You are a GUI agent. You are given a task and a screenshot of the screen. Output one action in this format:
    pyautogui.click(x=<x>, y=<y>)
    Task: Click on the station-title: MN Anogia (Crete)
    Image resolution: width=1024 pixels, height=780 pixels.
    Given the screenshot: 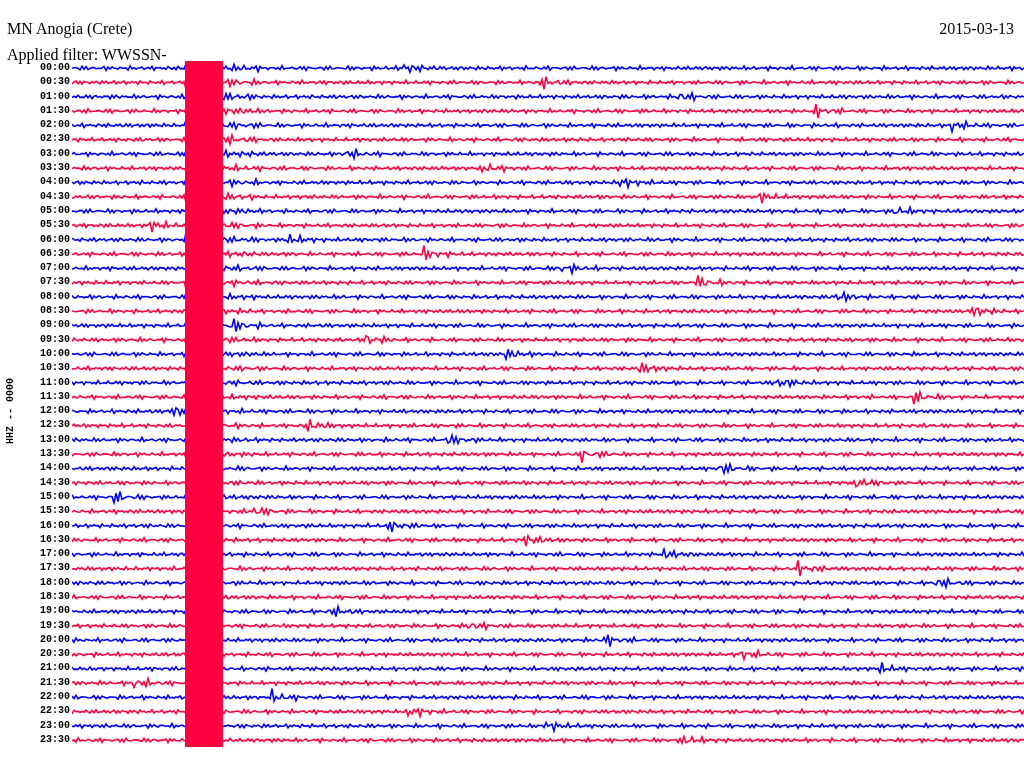 What is the action you would take?
    pyautogui.click(x=70, y=29)
    